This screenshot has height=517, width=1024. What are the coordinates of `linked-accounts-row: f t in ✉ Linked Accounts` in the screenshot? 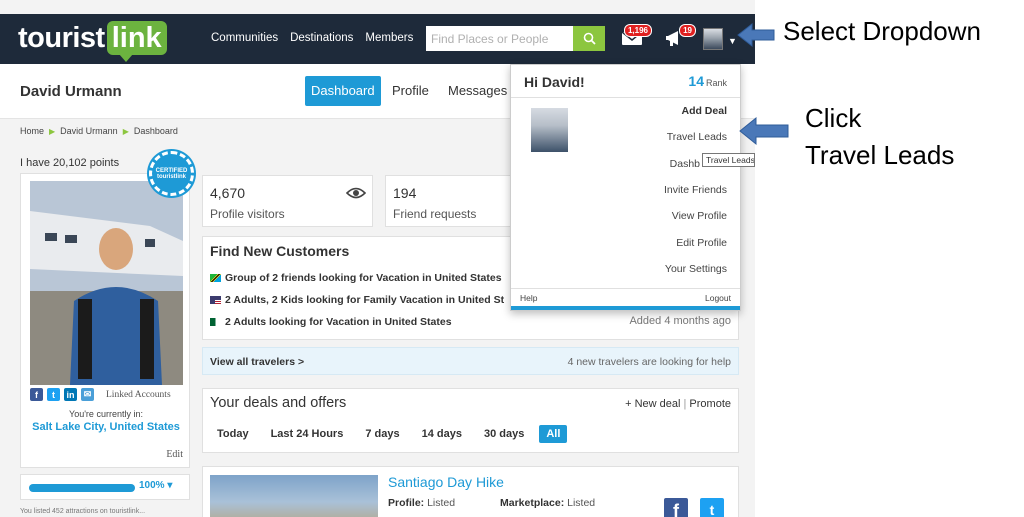 It's located at (100, 394).